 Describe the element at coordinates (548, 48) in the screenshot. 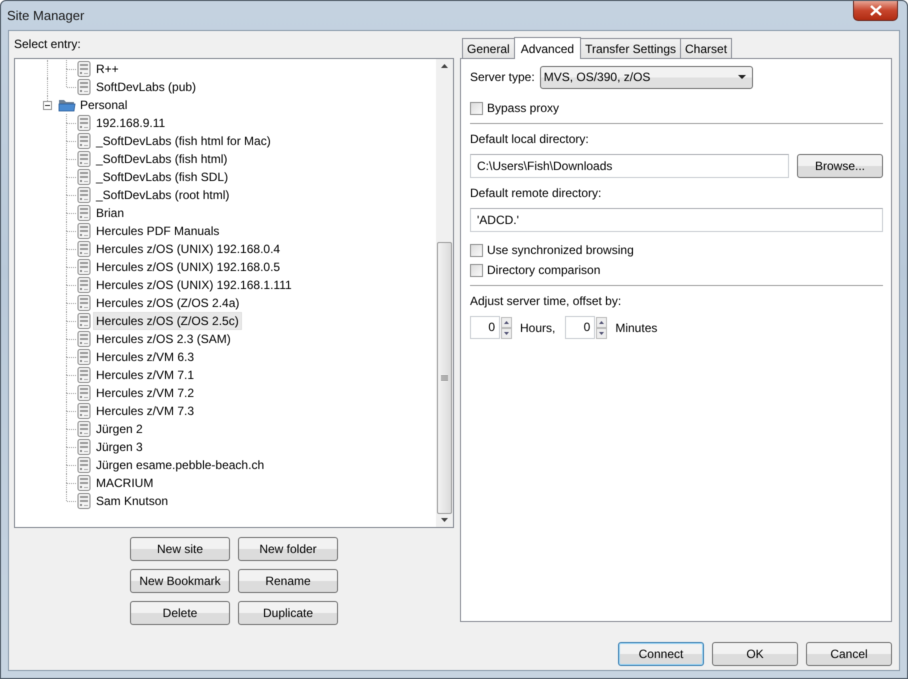

I see `tab: Advanced` at that location.